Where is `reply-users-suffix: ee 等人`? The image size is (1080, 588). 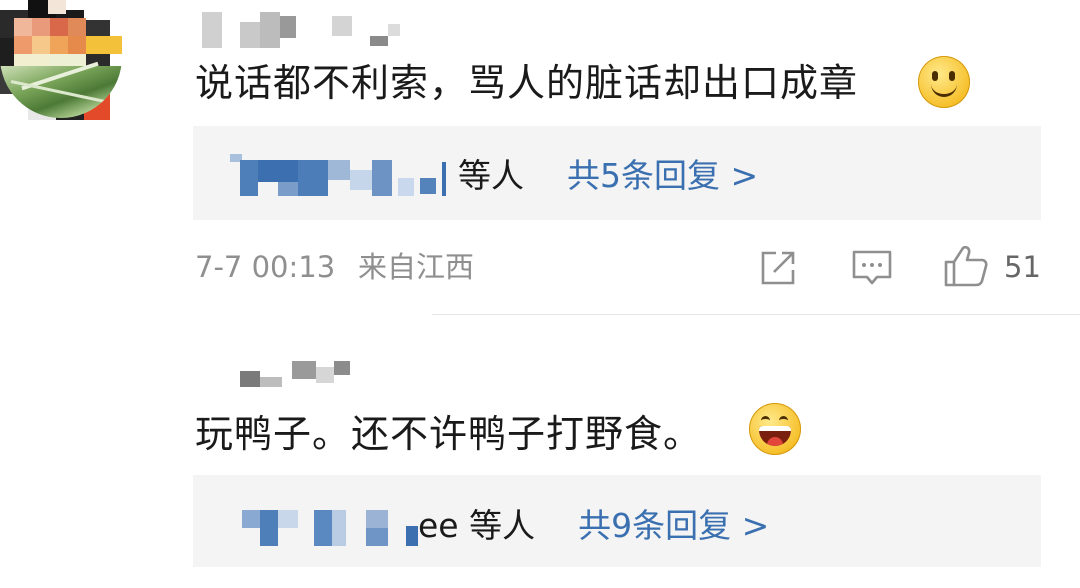
reply-users-suffix: ee 等人 is located at coordinates (477, 525).